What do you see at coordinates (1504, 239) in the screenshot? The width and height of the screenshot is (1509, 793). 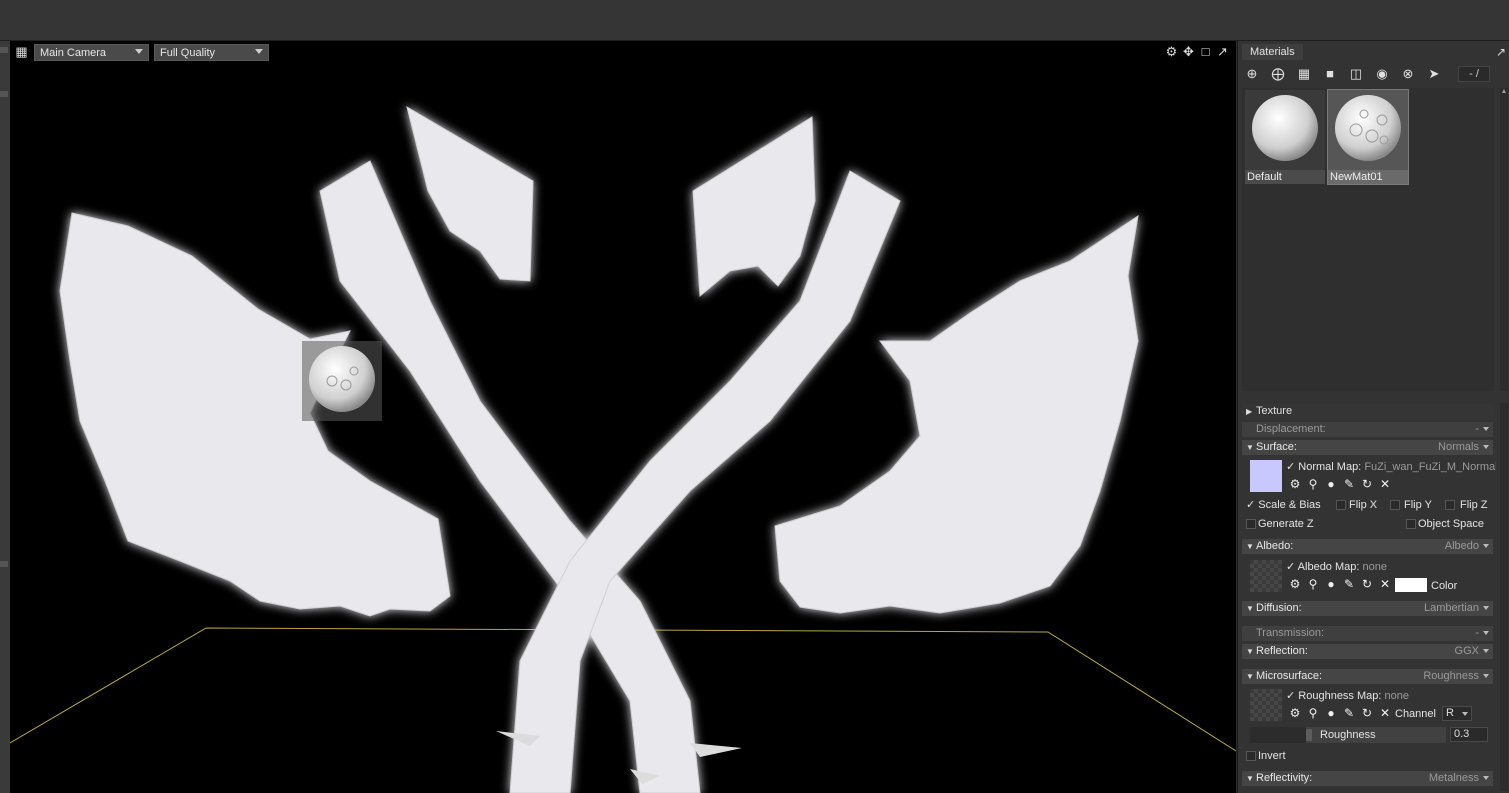 I see `materials-scrollbar: ▲` at bounding box center [1504, 239].